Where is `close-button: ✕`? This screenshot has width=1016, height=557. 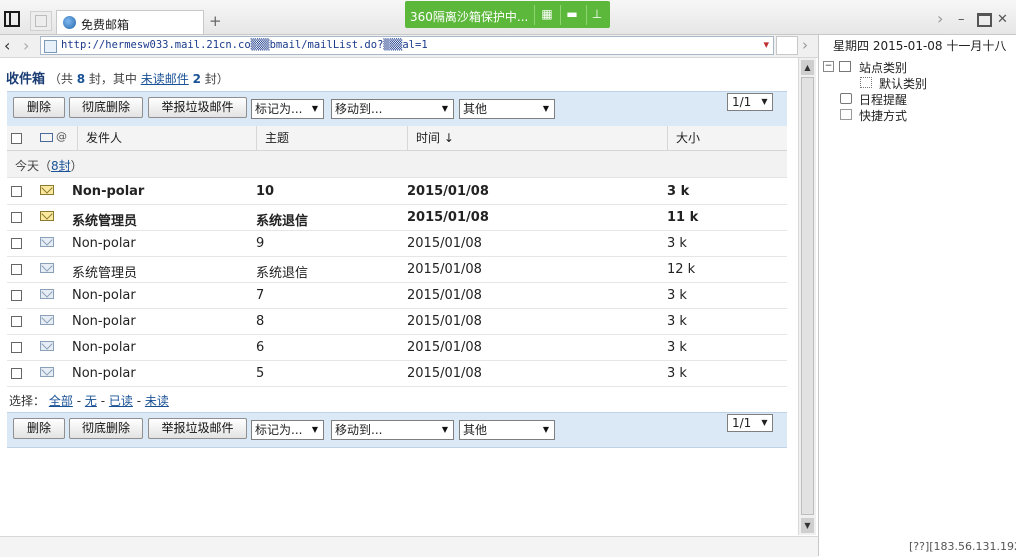 close-button: ✕ is located at coordinates (1002, 19).